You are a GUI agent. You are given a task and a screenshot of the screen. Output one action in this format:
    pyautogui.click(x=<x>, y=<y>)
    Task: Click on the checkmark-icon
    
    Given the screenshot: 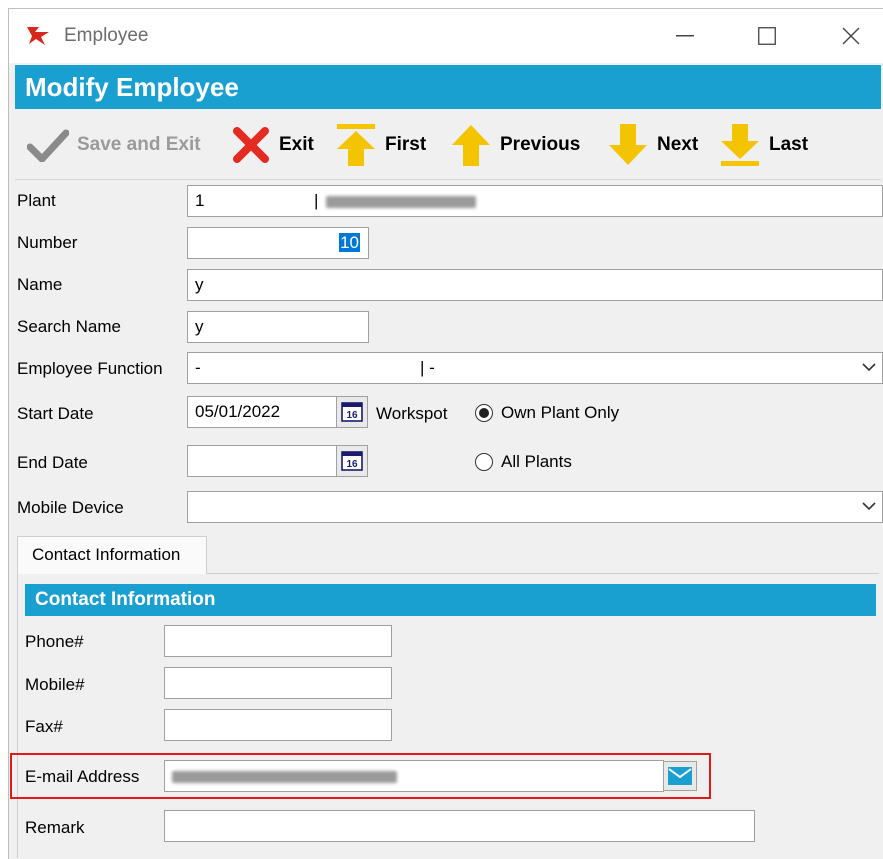 What is the action you would take?
    pyautogui.click(x=48, y=145)
    